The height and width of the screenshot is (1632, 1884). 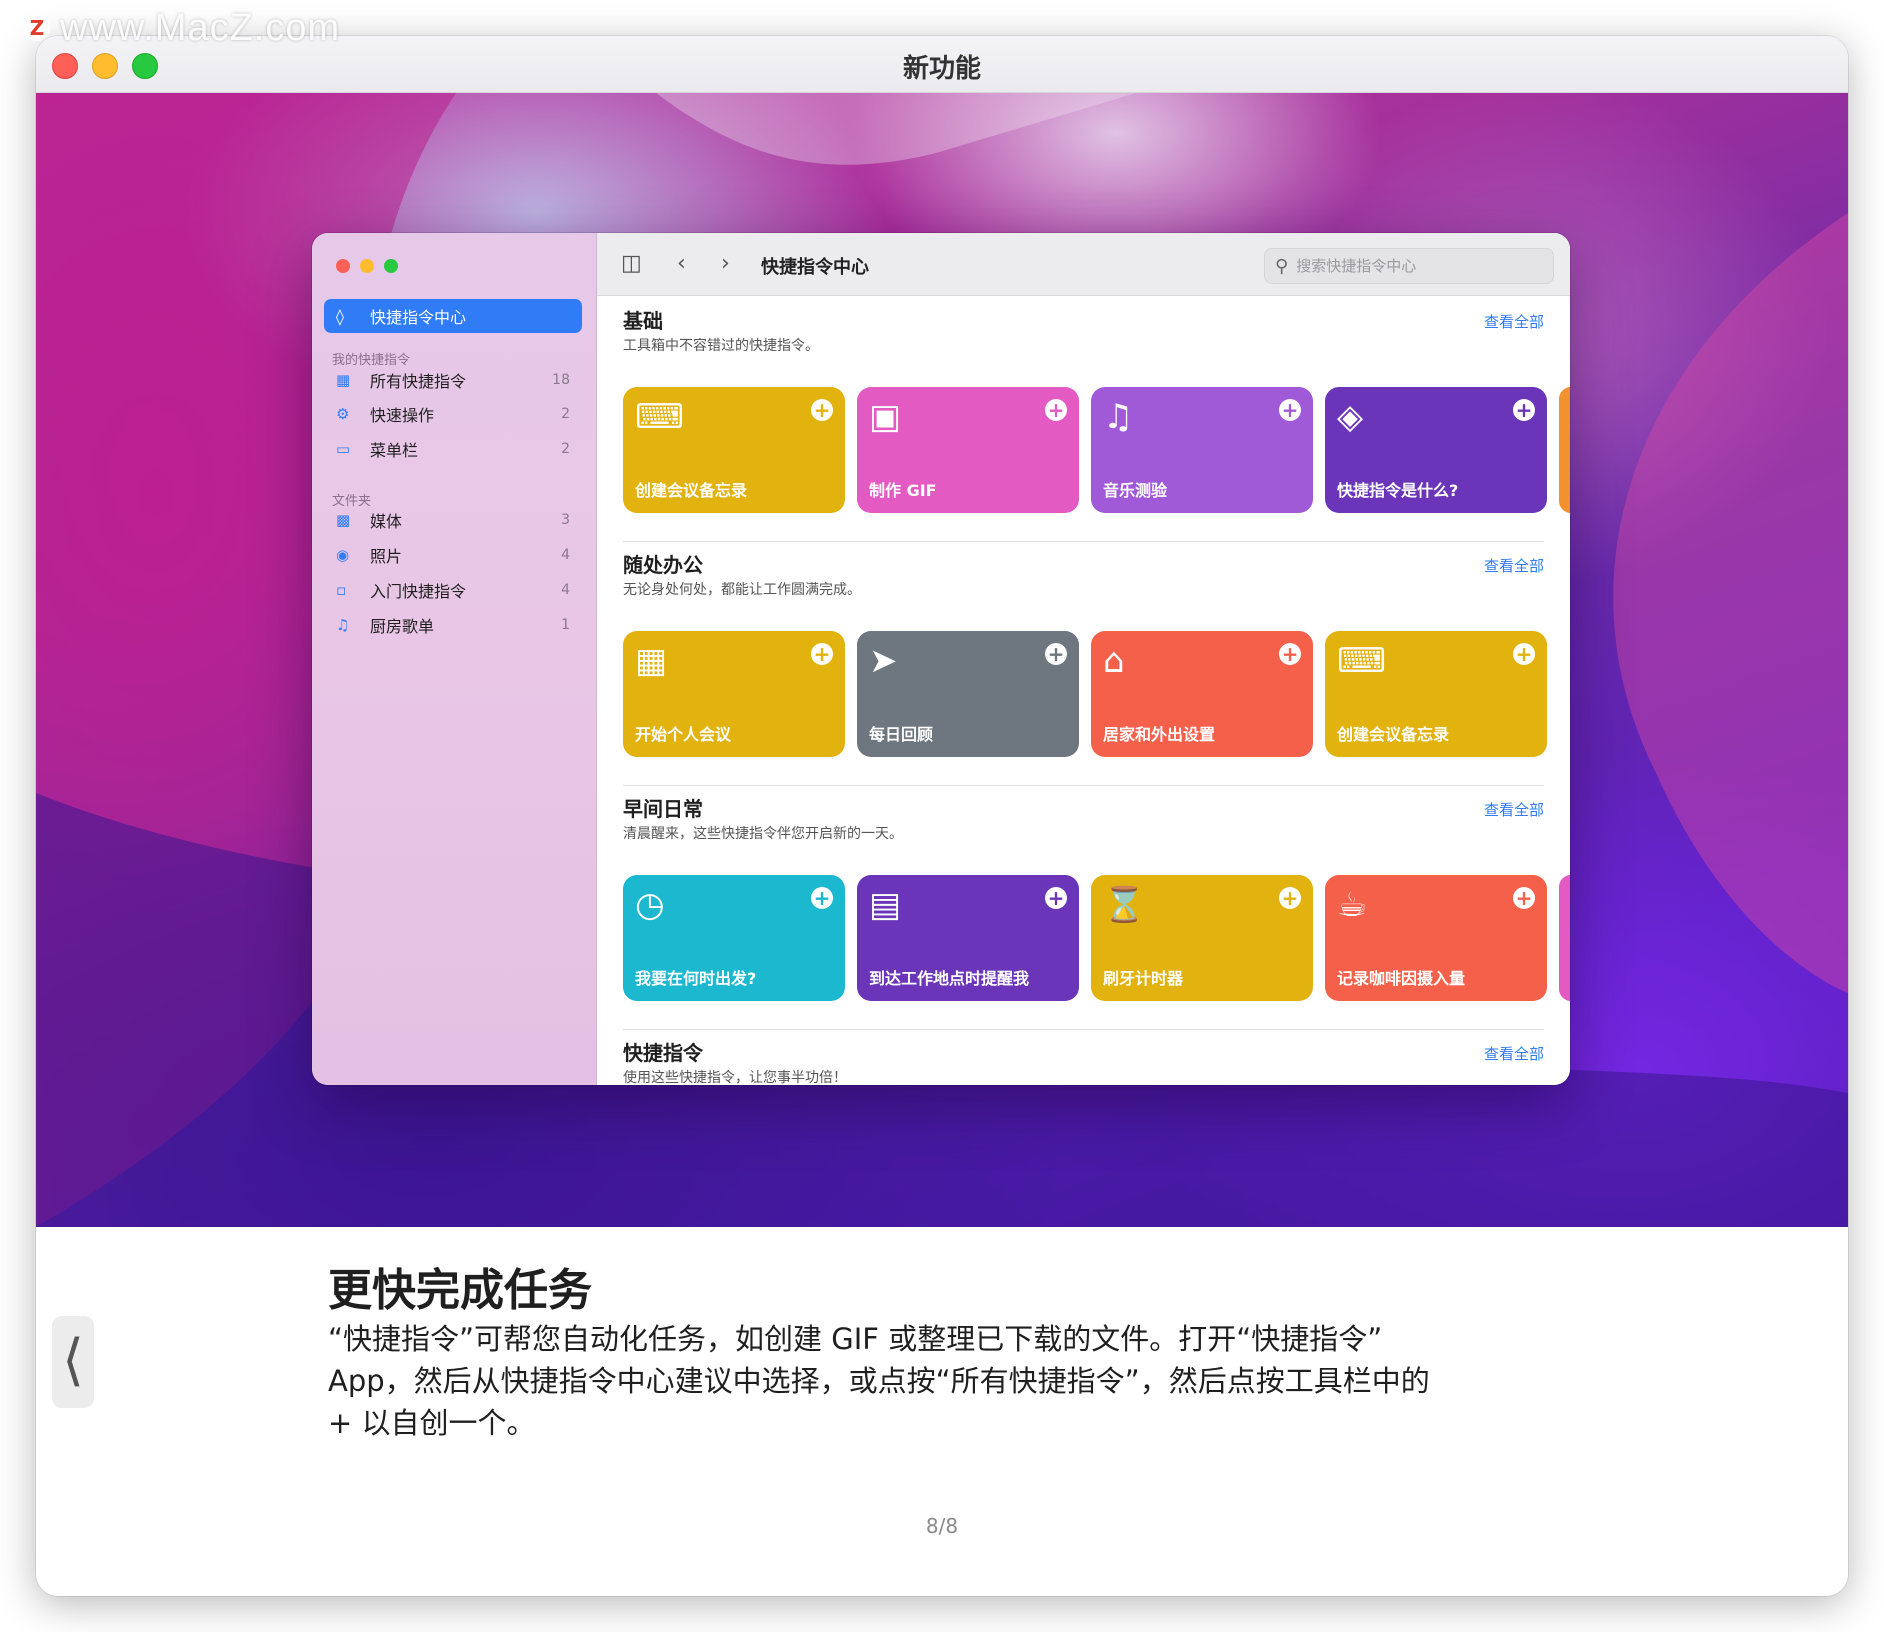 I want to click on sidebar-item-label: 照片, so click(x=386, y=556).